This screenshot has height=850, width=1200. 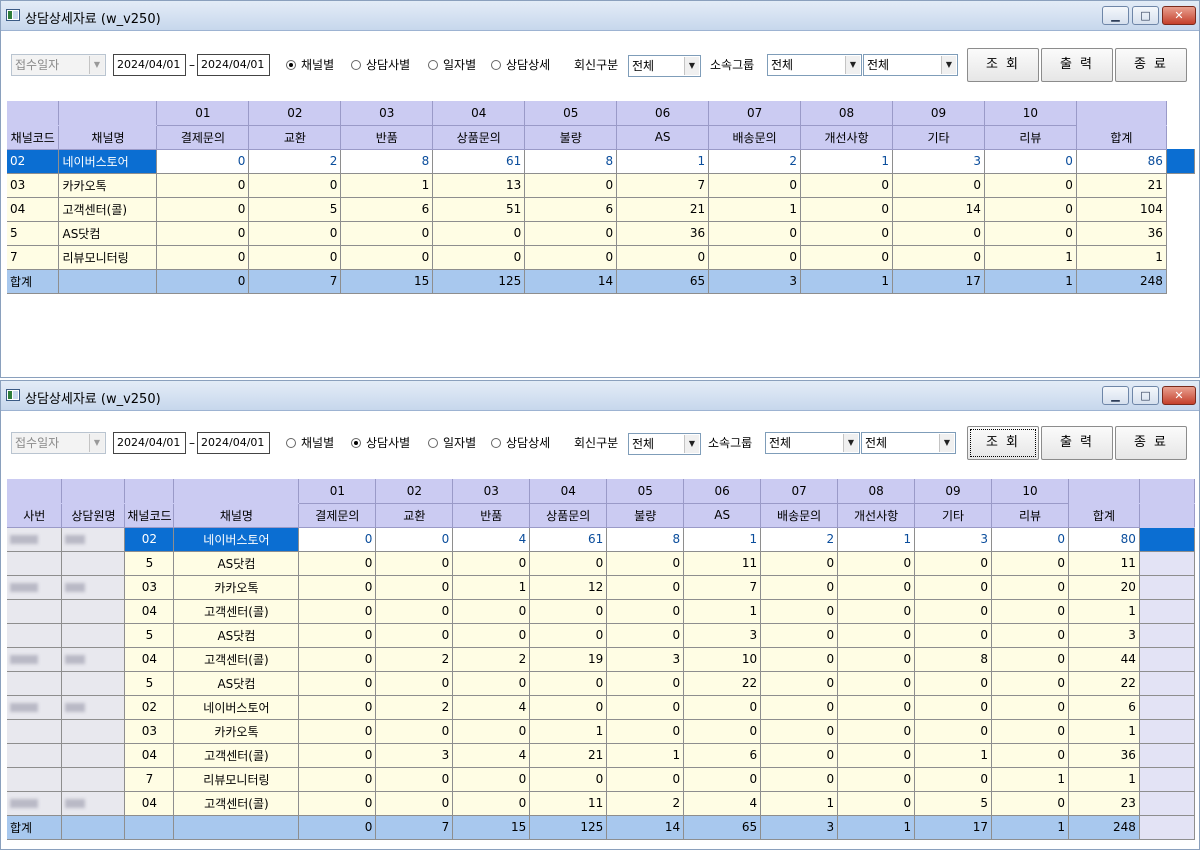 I want to click on count-cell: 13, so click(x=479, y=185).